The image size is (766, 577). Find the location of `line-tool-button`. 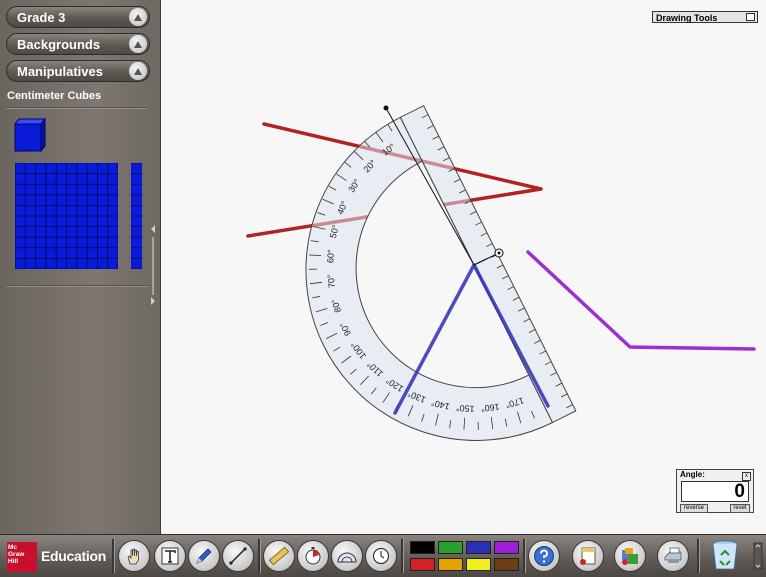

line-tool-button is located at coordinates (238, 556).